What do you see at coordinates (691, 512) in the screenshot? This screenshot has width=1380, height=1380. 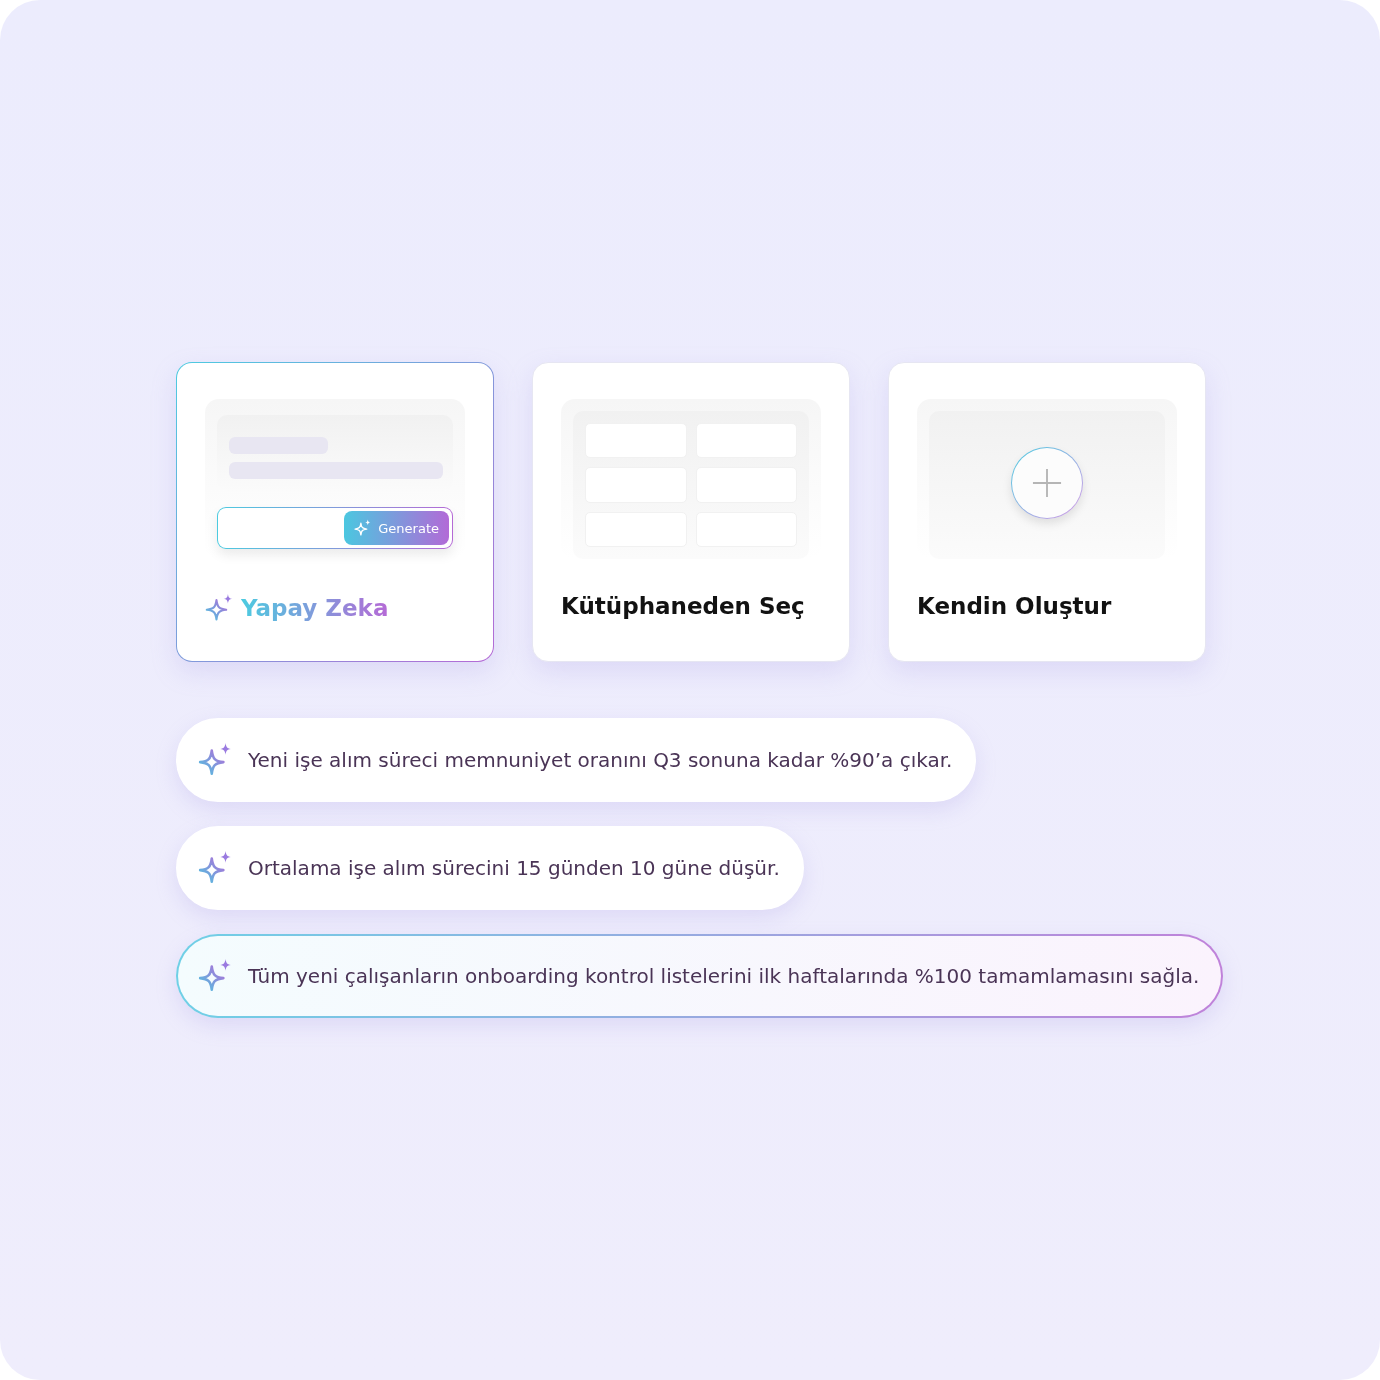 I see `option-card: Kütüphaneden Seç` at bounding box center [691, 512].